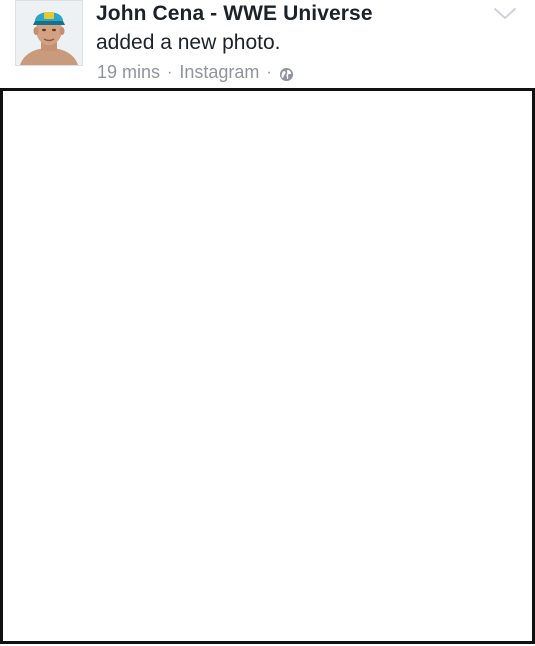  What do you see at coordinates (188, 42) in the screenshot?
I see `post-action-text: added a new photo.` at bounding box center [188, 42].